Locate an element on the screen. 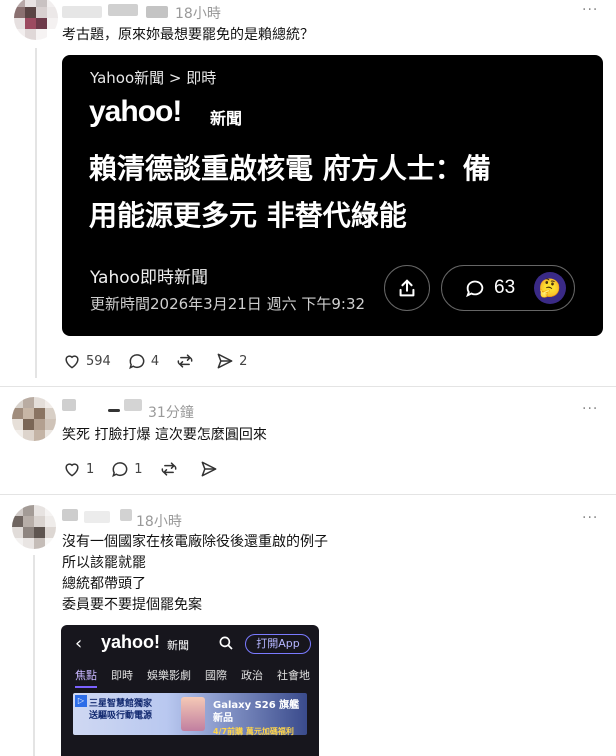 The height and width of the screenshot is (756, 616). share-icon is located at coordinates (407, 288).